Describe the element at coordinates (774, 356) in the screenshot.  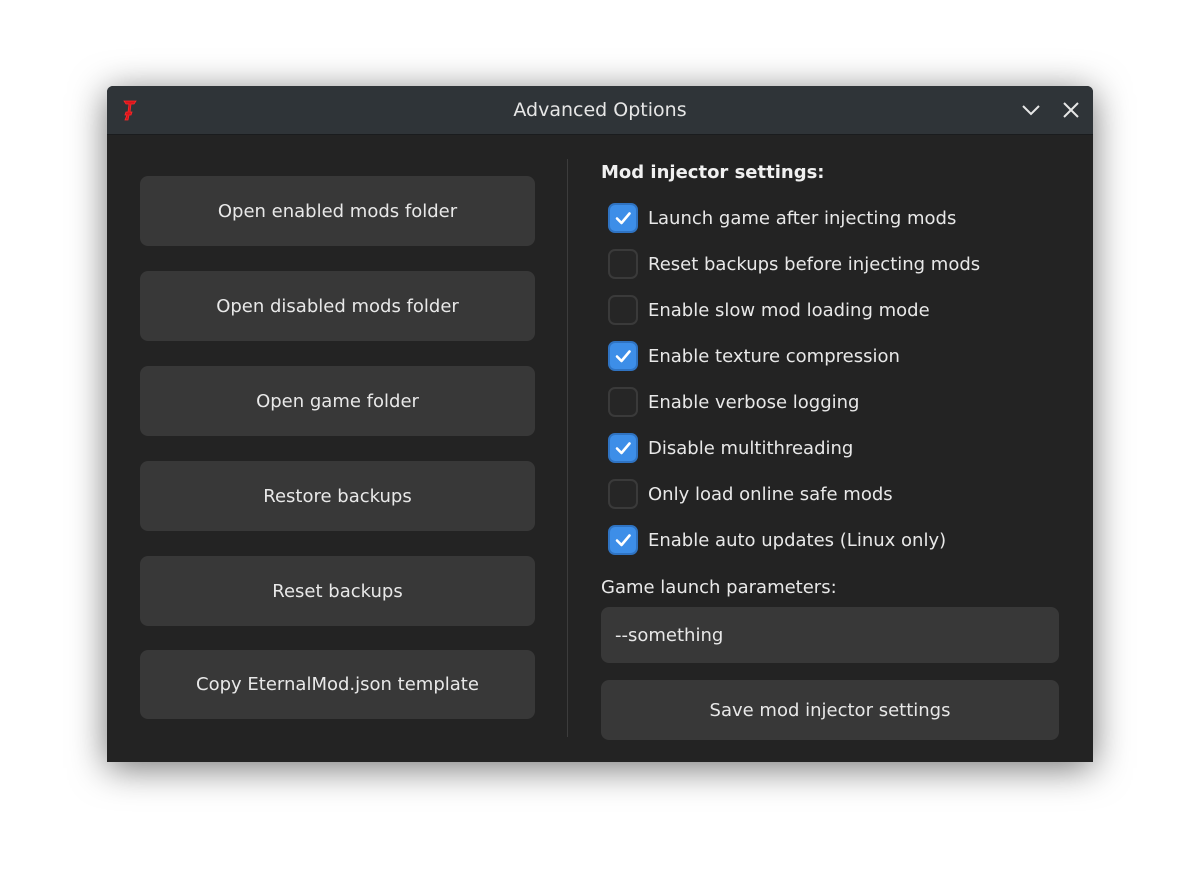
I see `checkbox-label: Enable texture compression` at that location.